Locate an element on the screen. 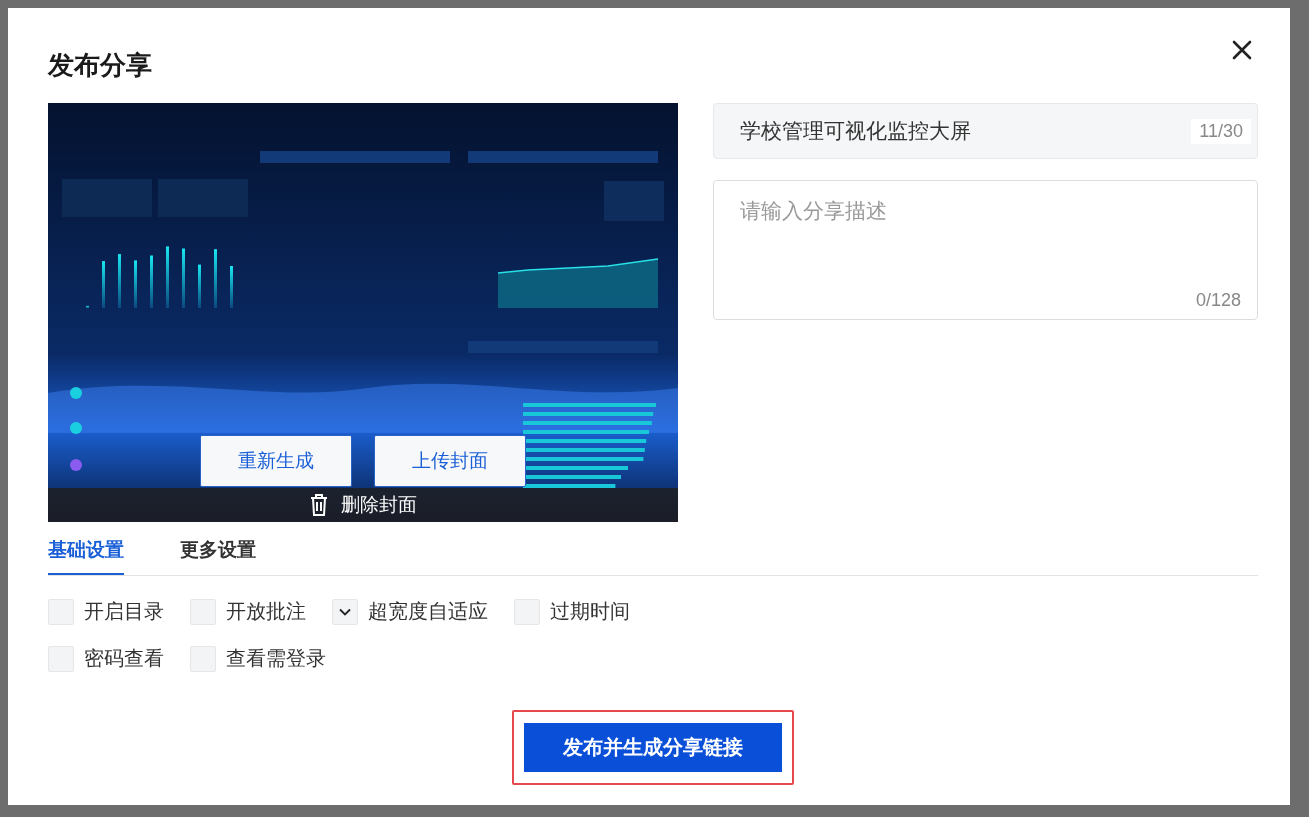 The height and width of the screenshot is (817, 1309). description-text-area: 请输入分享描述 0/128 is located at coordinates (985, 250).